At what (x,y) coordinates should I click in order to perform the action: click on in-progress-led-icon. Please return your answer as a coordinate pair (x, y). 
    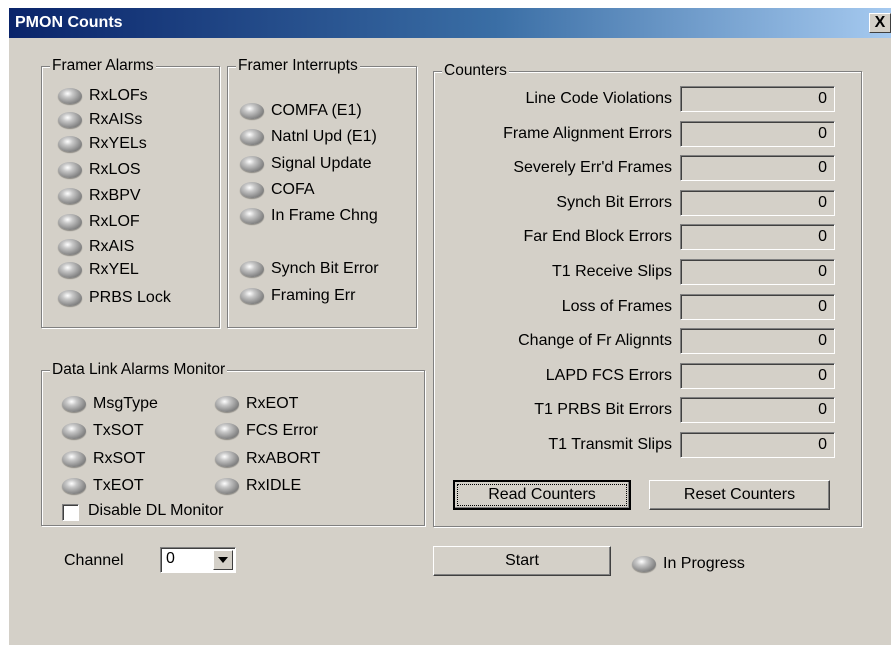
    Looking at the image, I should click on (644, 564).